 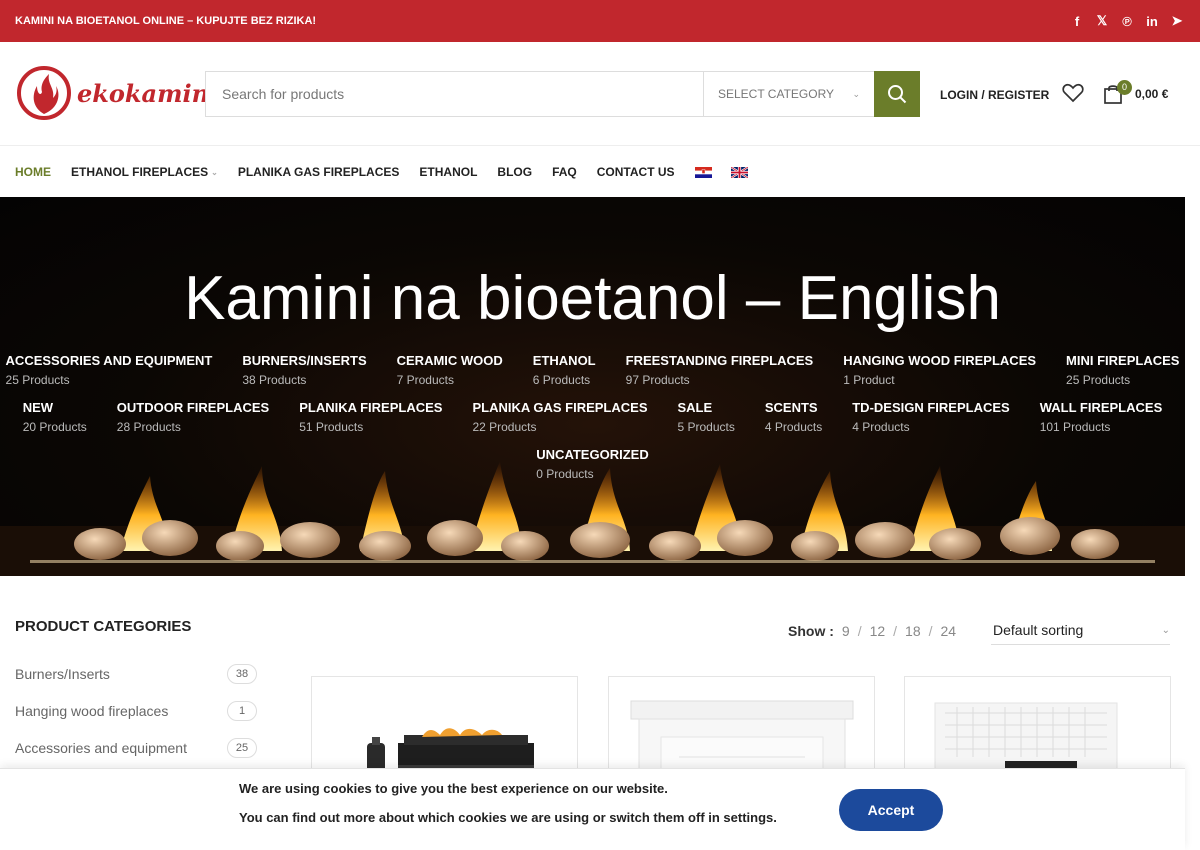 I want to click on category-name: ACCESSORIES AND EQUIPMENT, so click(x=109, y=360).